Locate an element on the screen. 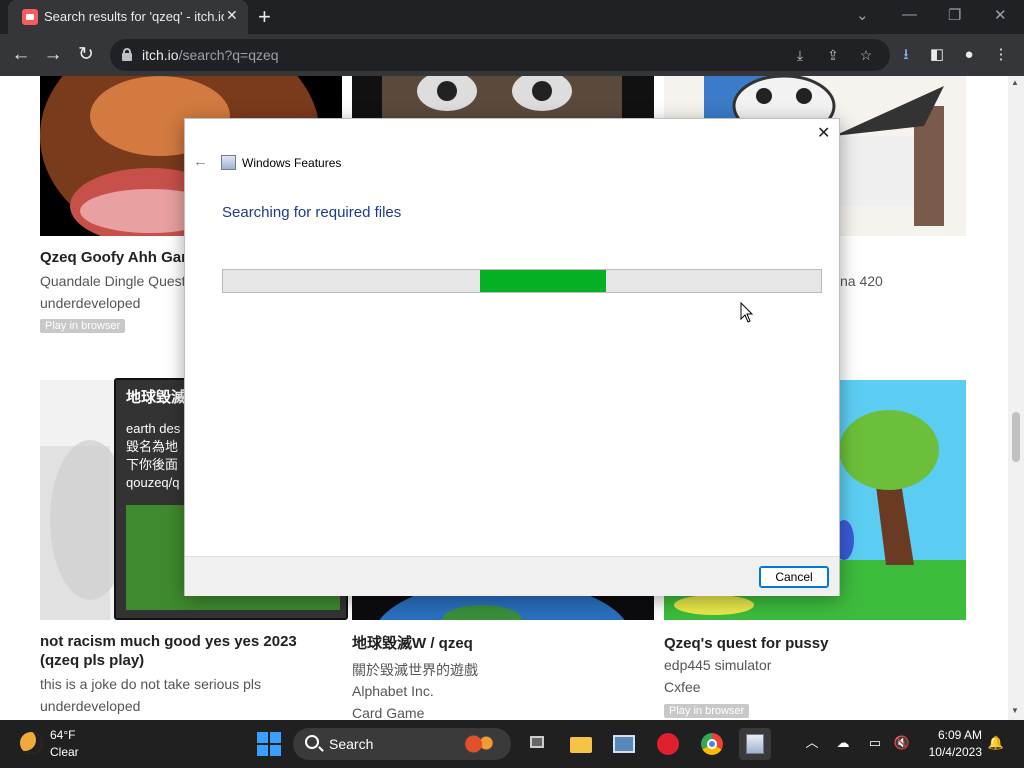 This screenshot has width=1024, height=768. game-subtitle: edp445 simulator is located at coordinates (718, 665).